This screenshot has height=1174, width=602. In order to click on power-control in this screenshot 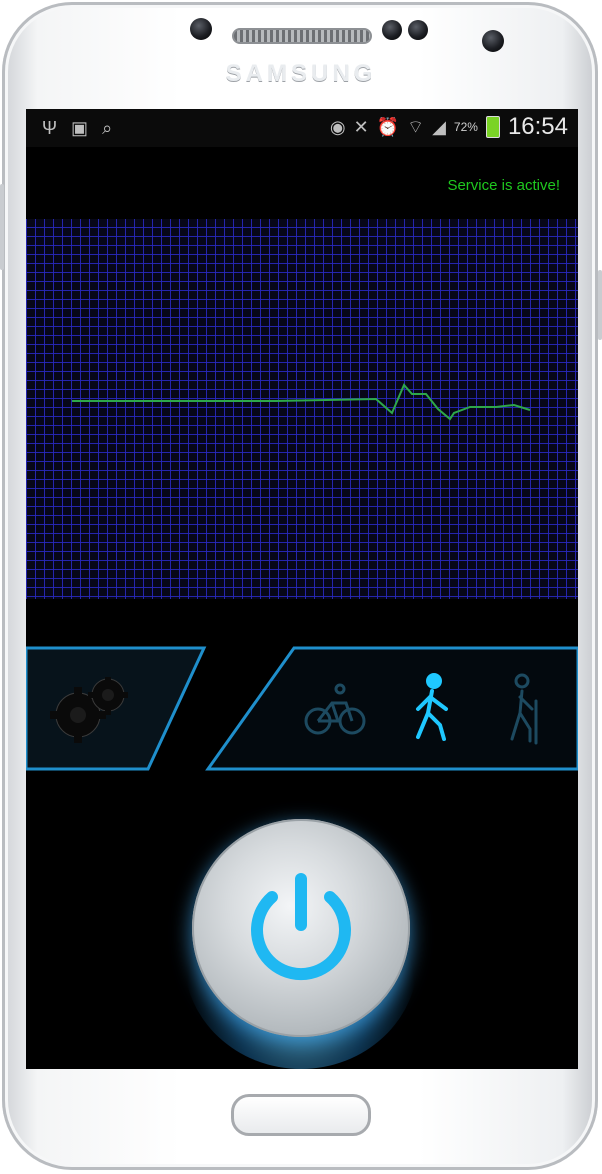, I will do `click(301, 939)`.